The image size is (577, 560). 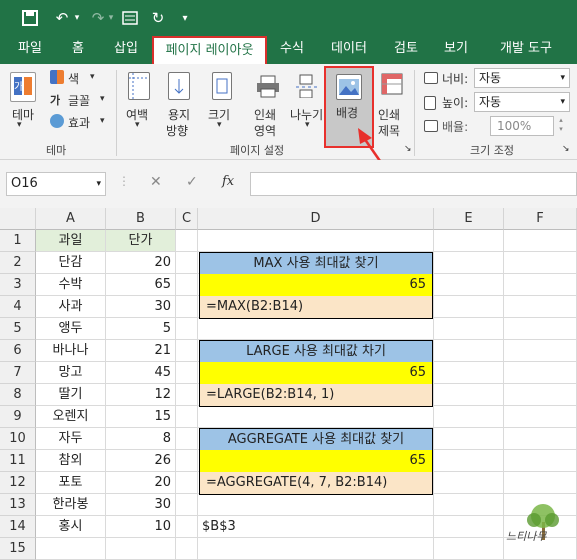 What do you see at coordinates (158, 18) in the screenshot?
I see `refresh-icon: ↻` at bounding box center [158, 18].